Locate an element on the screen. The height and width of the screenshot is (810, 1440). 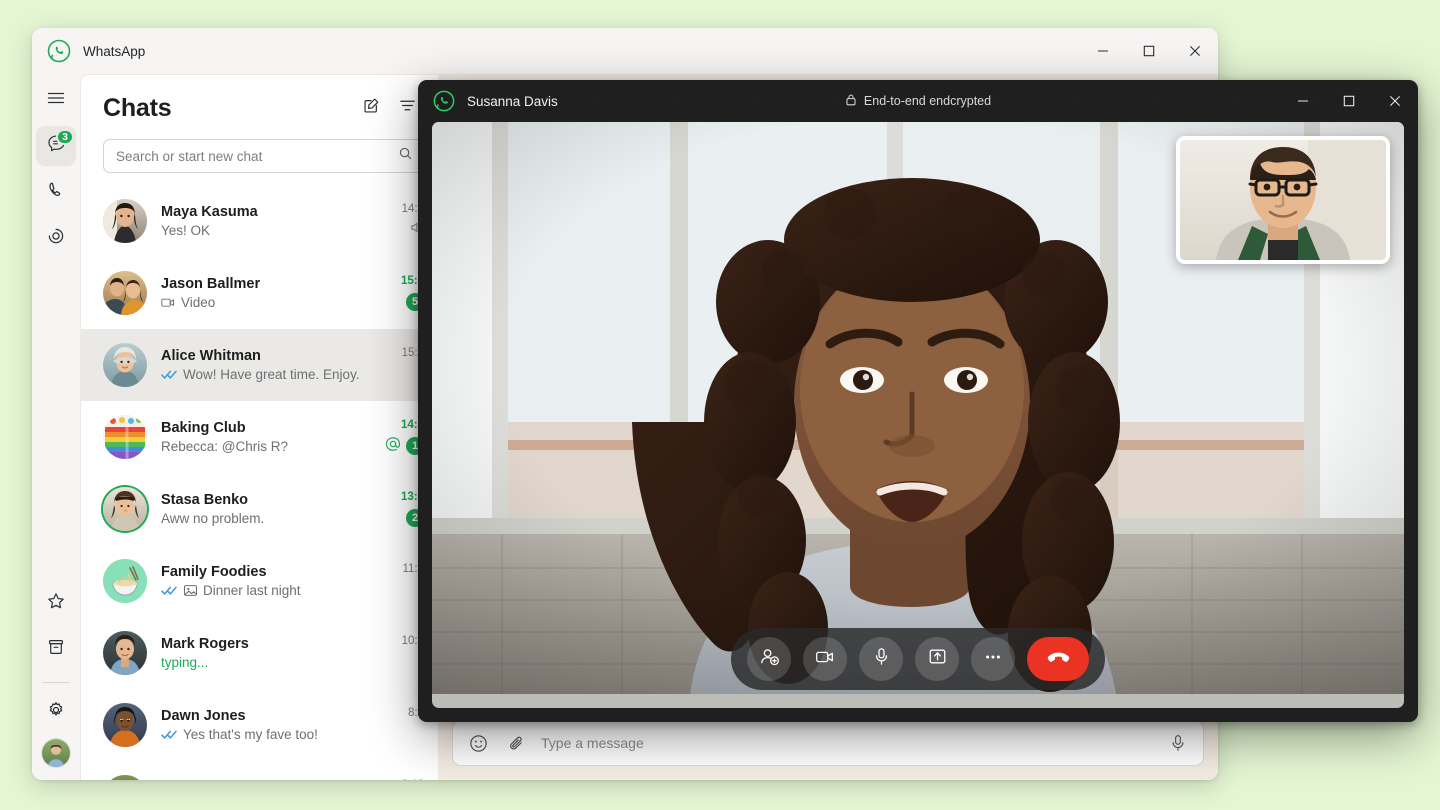
hamburger-menu-icon is located at coordinates (56, 100).